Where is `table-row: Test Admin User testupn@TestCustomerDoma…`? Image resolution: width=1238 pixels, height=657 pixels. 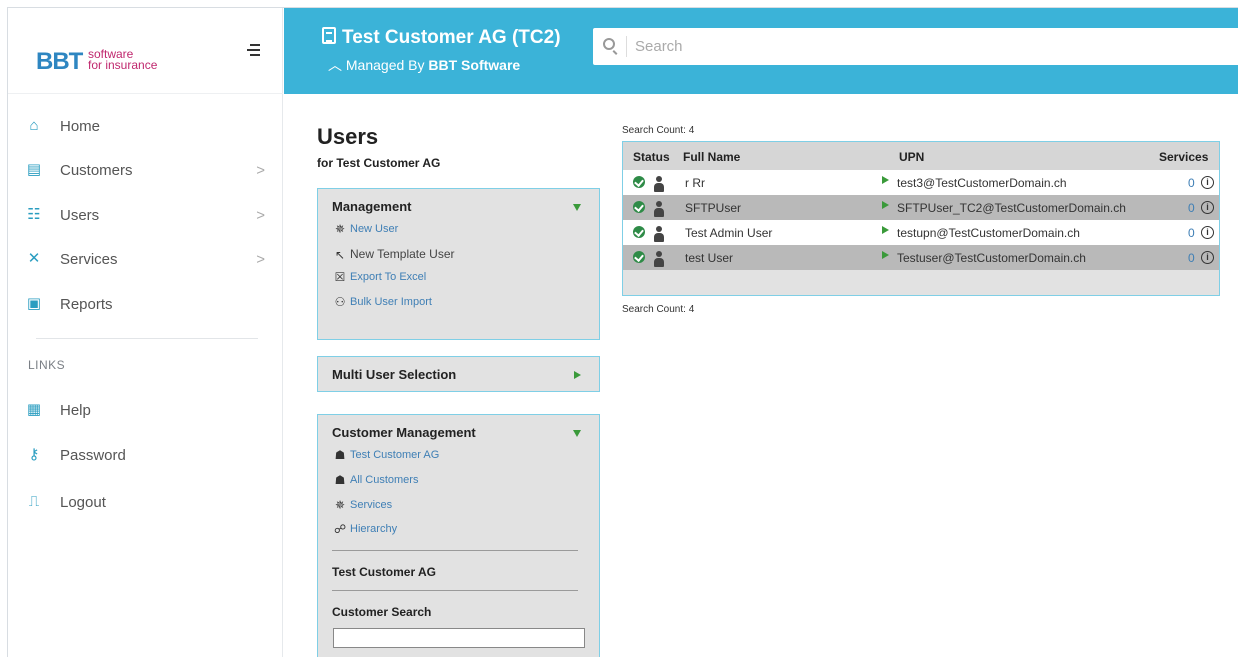 table-row: Test Admin User testupn@TestCustomerDoma… is located at coordinates (921, 232).